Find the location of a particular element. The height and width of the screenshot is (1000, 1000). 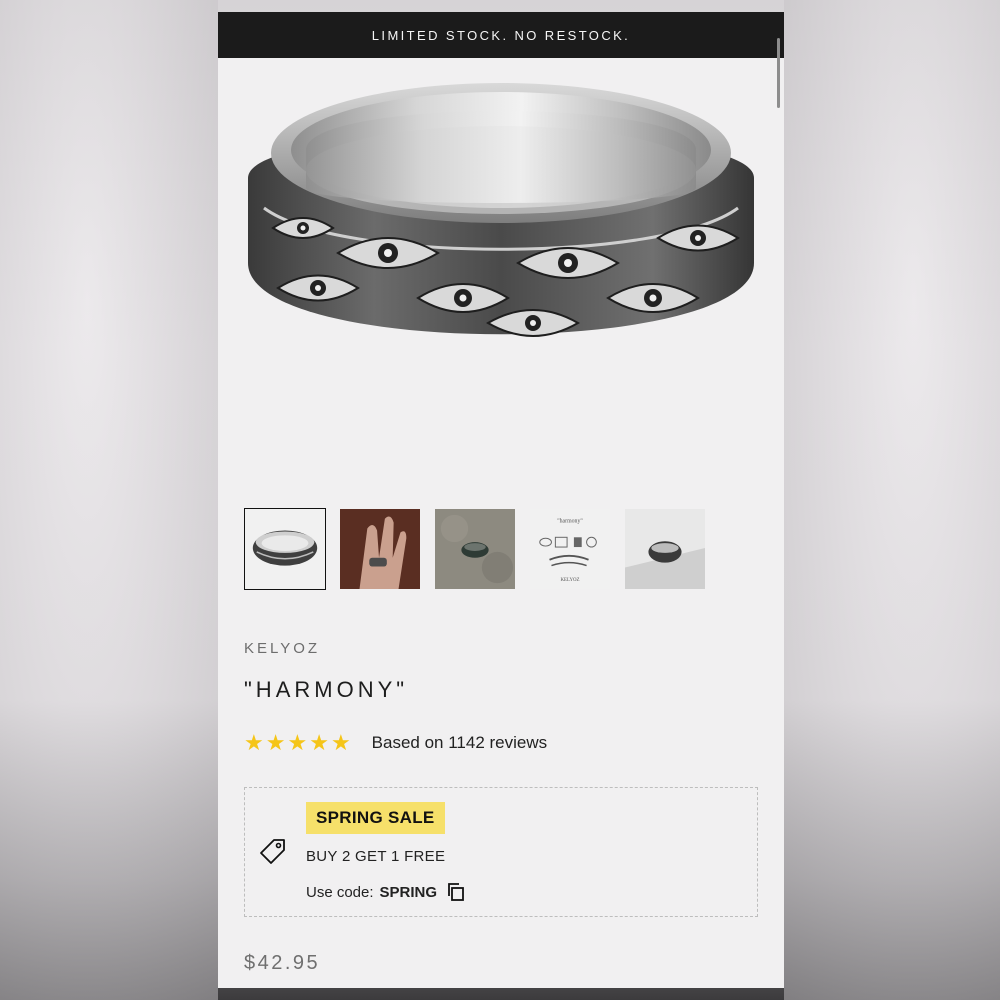

tag-icon is located at coordinates (272, 851).